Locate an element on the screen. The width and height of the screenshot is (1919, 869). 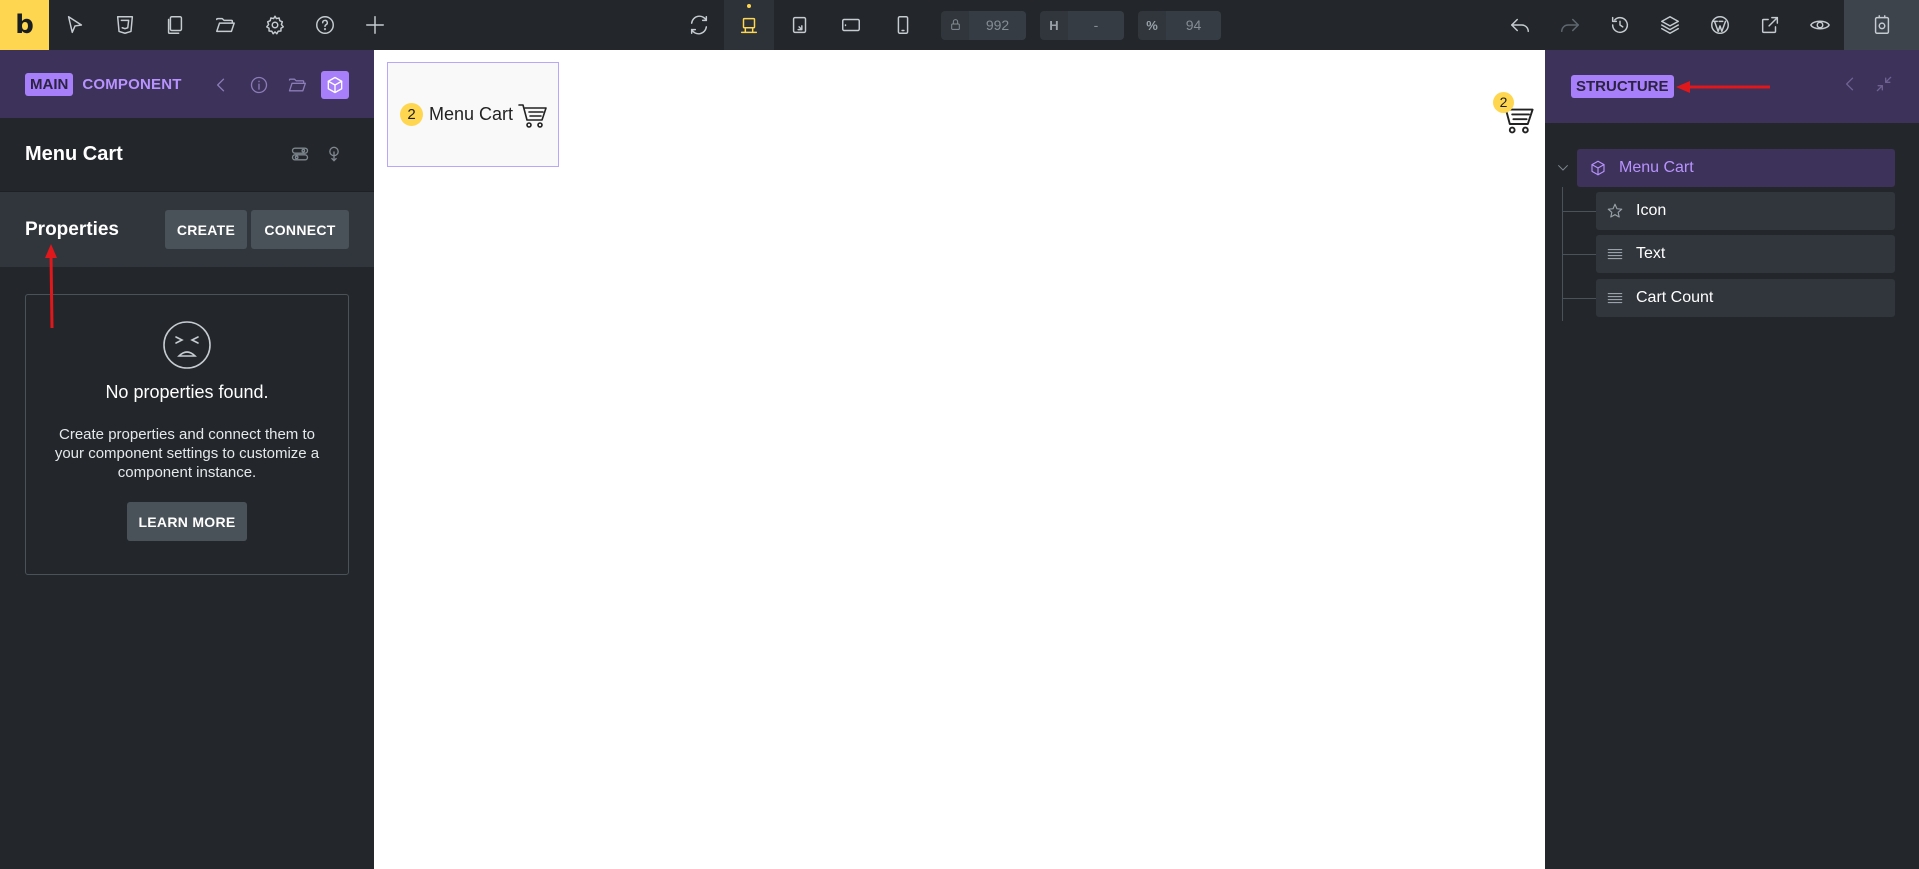
breakpoint-tablet-landscape-icon is located at coordinates (800, 25).